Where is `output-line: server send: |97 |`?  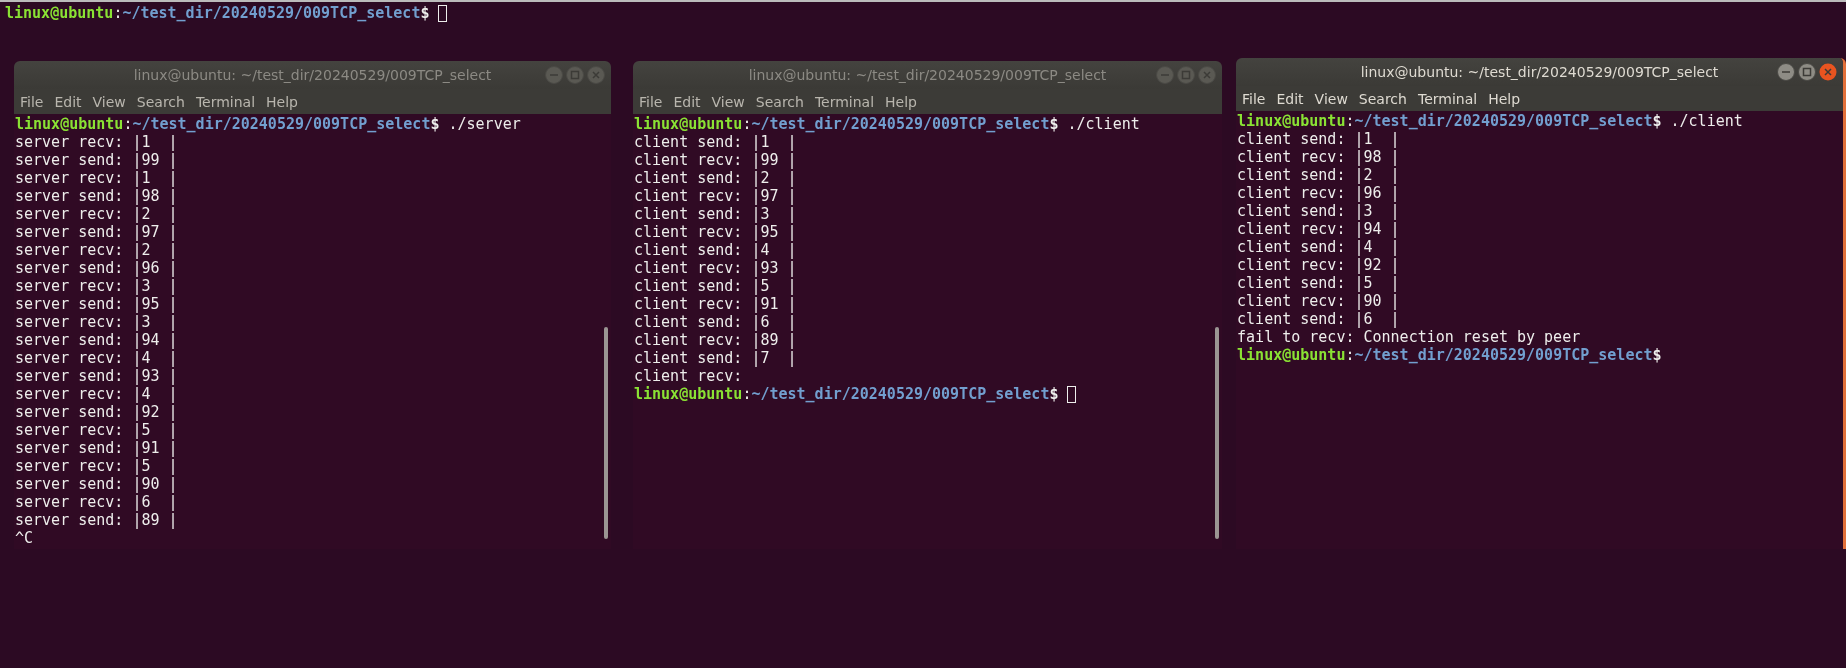 output-line: server send: |97 | is located at coordinates (96, 232).